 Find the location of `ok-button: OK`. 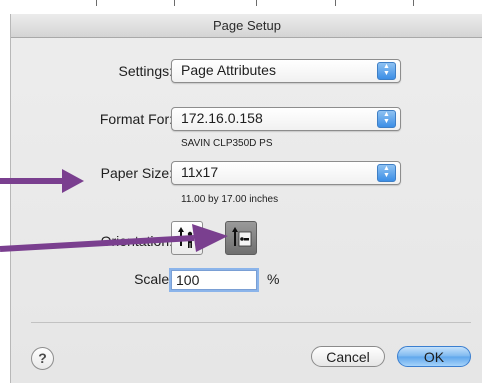

ok-button: OK is located at coordinates (434, 356).